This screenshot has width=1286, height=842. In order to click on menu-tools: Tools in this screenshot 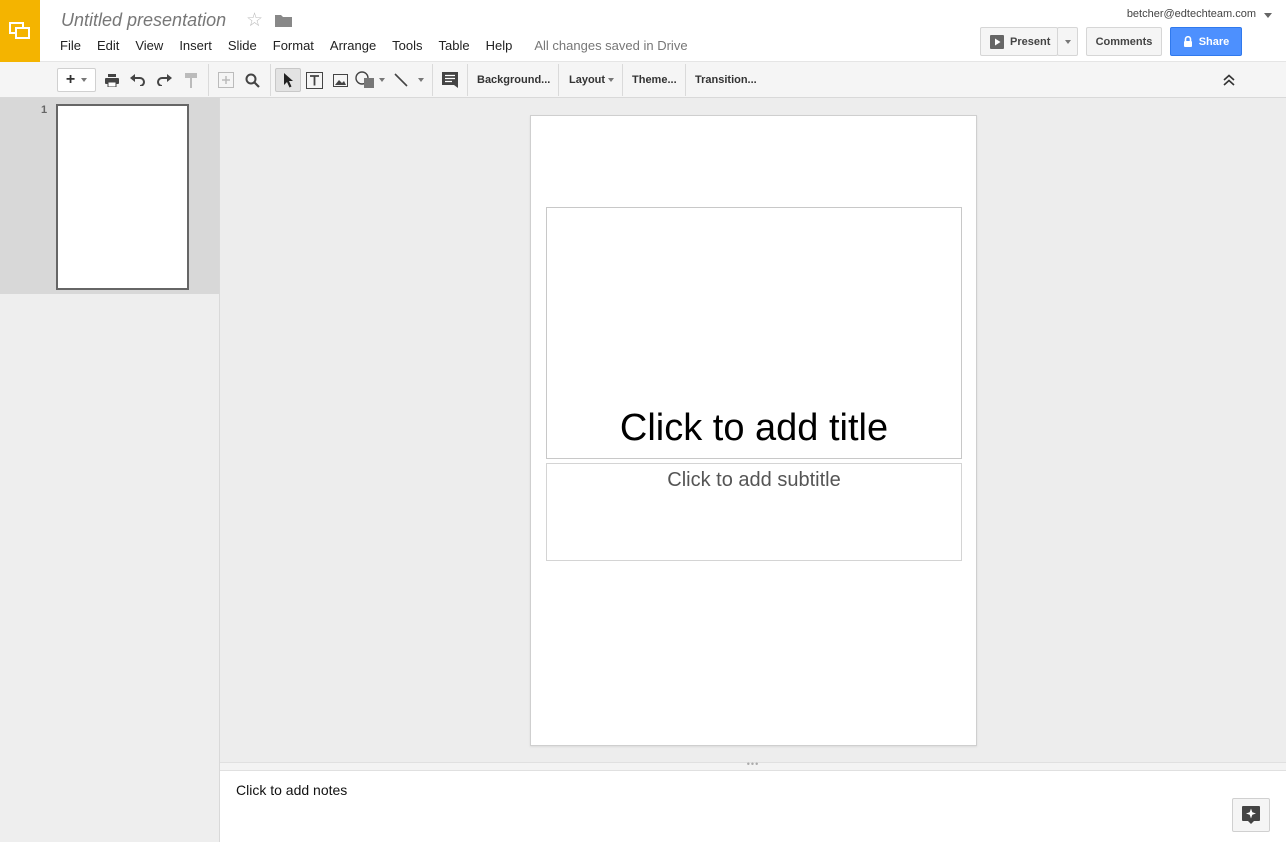, I will do `click(407, 46)`.